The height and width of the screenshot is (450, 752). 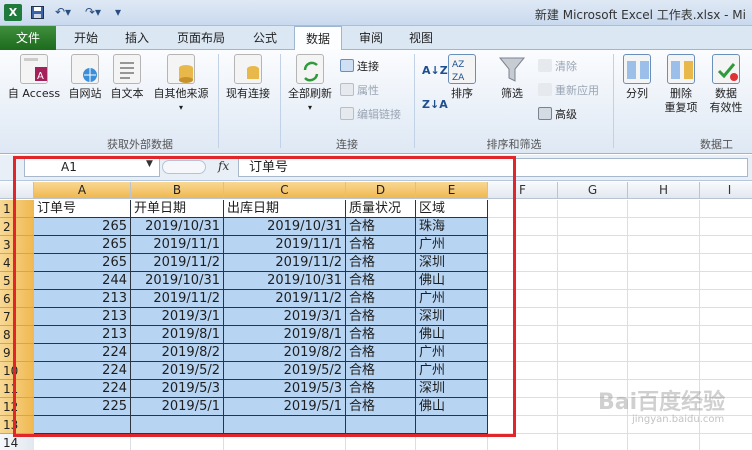 I want to click on header-cell: 出库日期, so click(x=285, y=209).